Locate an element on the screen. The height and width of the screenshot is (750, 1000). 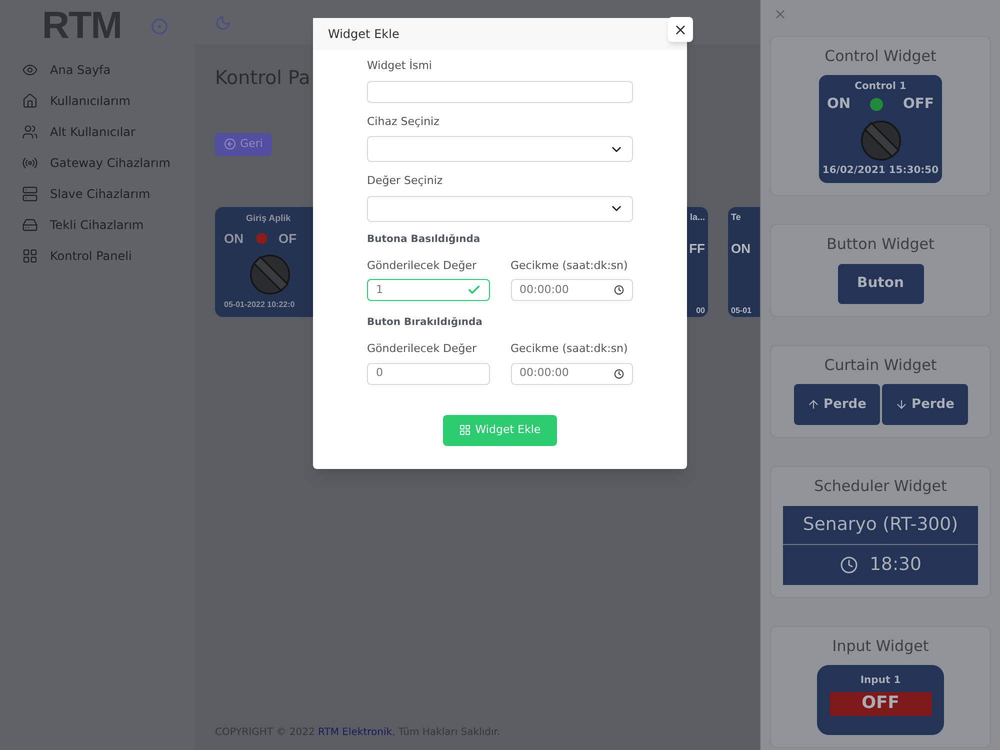
state-label: ON is located at coordinates (740, 249).